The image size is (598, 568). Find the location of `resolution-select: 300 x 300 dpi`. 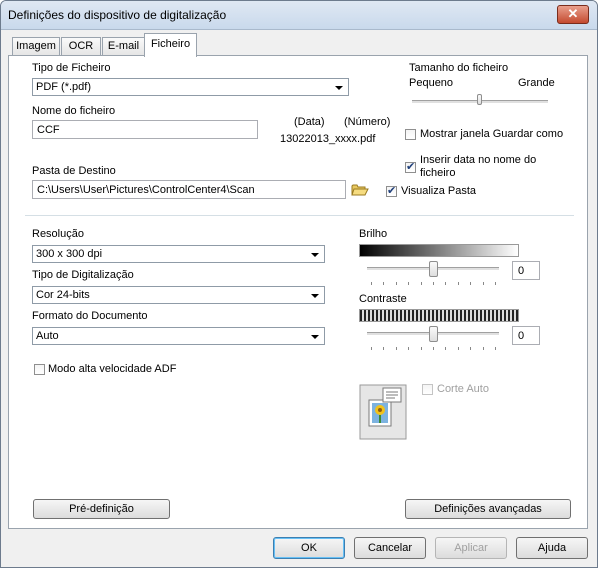

resolution-select: 300 x 300 dpi is located at coordinates (178, 254).